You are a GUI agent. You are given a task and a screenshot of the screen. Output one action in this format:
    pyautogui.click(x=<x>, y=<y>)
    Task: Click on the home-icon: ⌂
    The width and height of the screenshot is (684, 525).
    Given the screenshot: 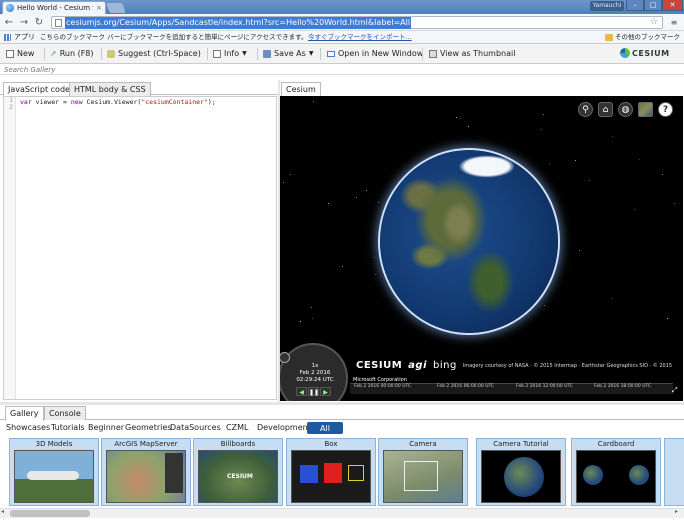 What is the action you would take?
    pyautogui.click(x=605, y=109)
    